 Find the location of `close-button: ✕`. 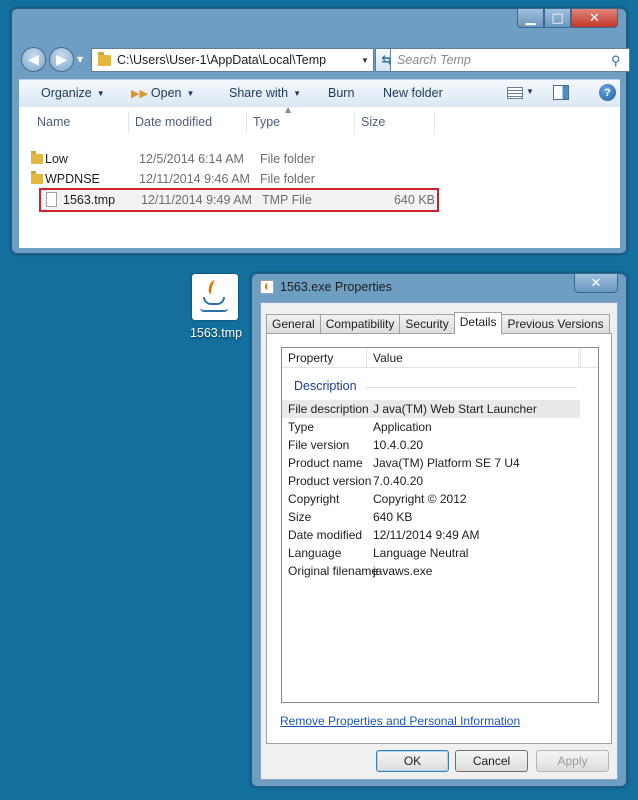

close-button: ✕ is located at coordinates (594, 18).